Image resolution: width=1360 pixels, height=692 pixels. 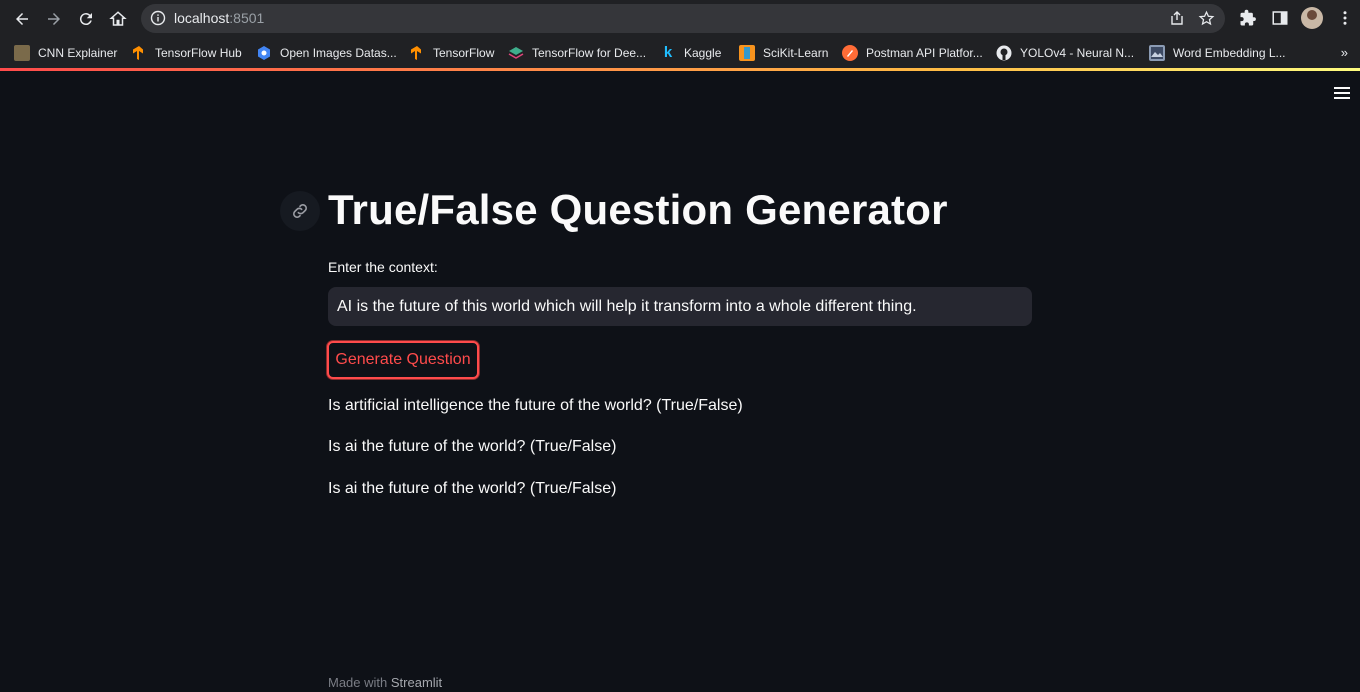 What do you see at coordinates (464, 53) in the screenshot?
I see `bookmark-label: TensorFlow` at bounding box center [464, 53].